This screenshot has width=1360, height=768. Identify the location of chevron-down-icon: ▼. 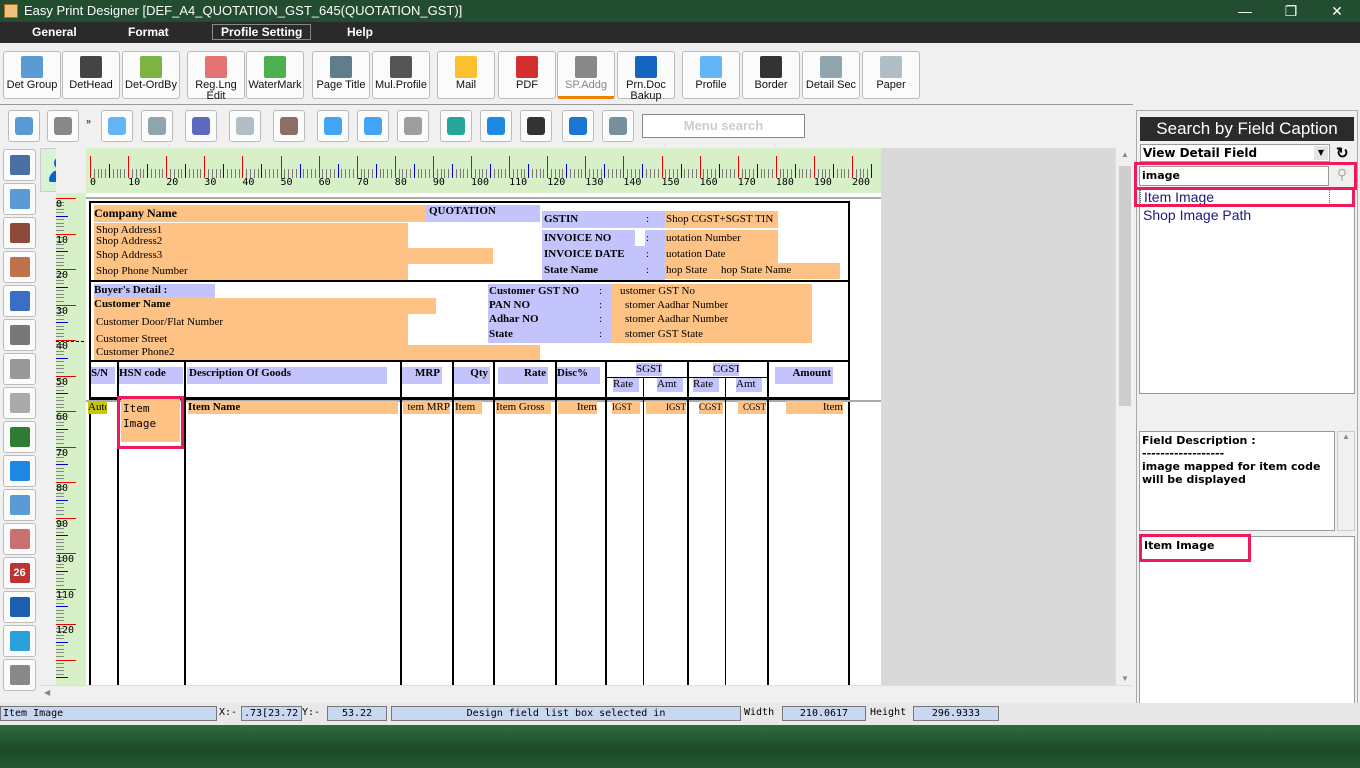
(1321, 153).